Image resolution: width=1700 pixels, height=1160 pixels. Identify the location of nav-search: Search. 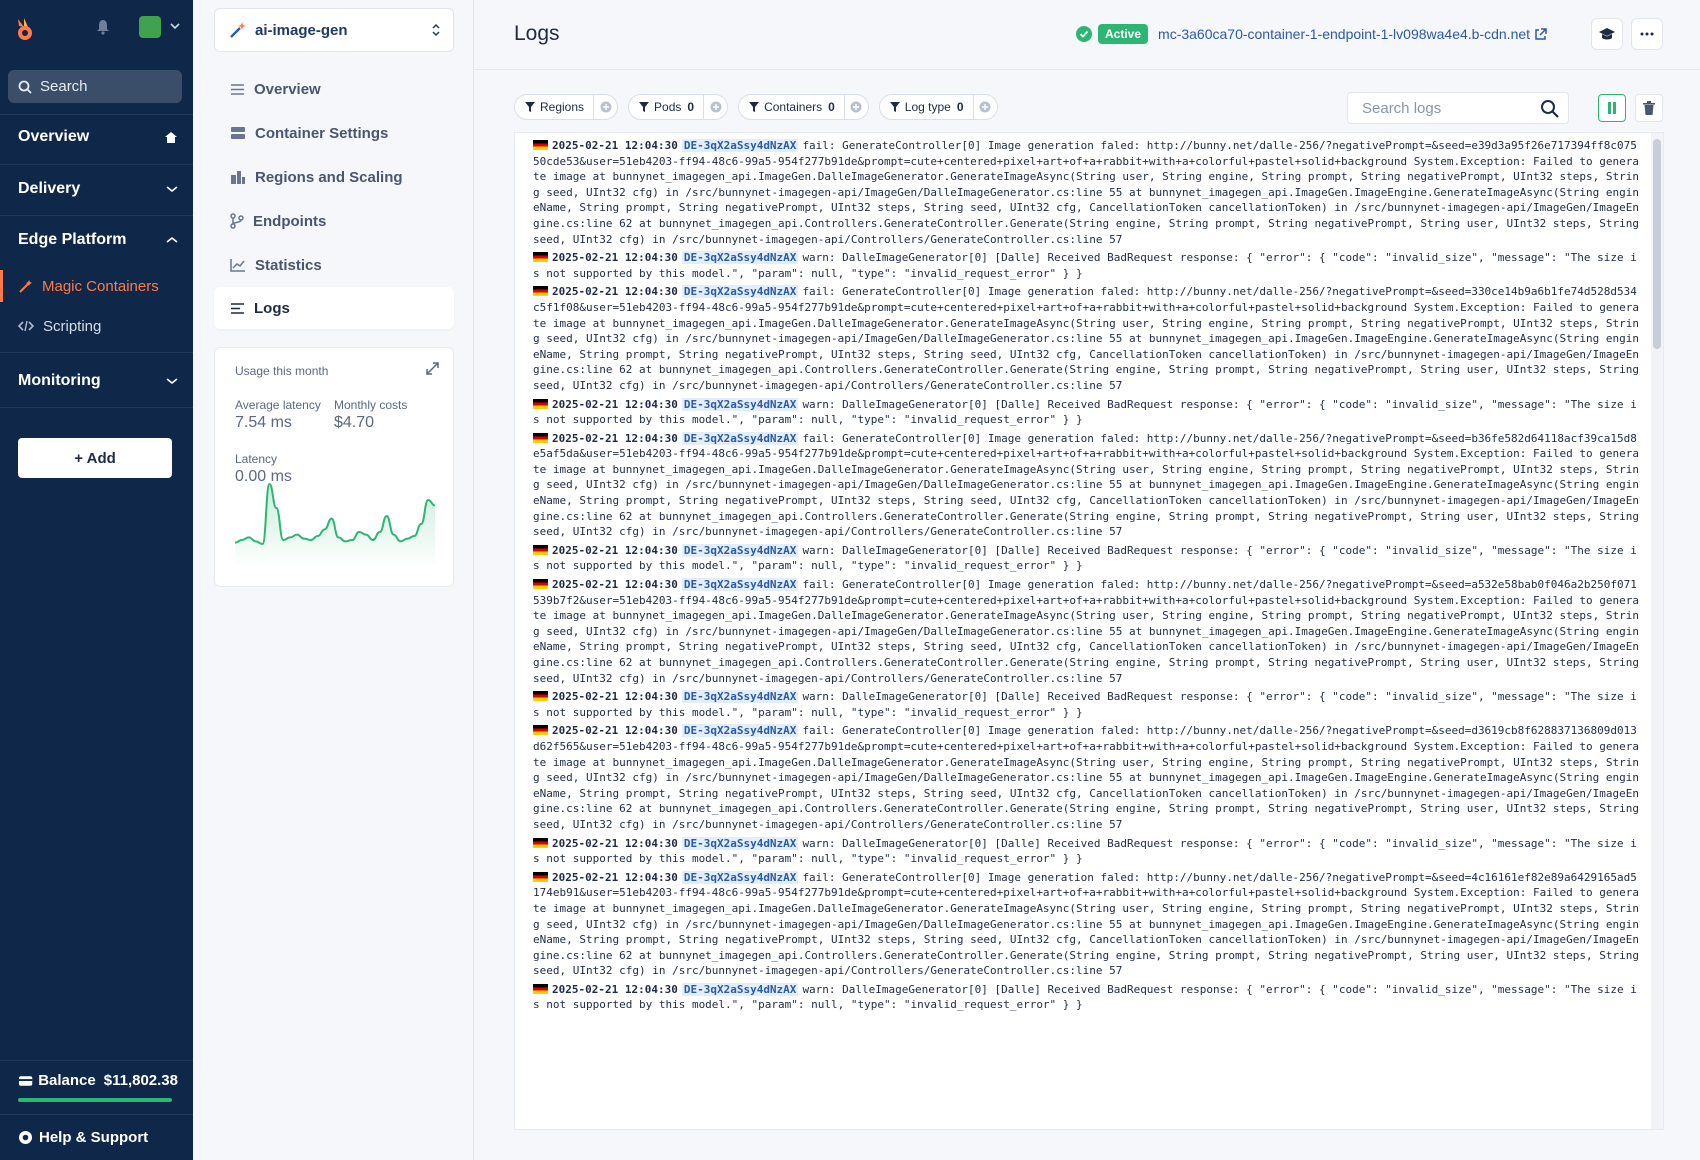
(95, 86).